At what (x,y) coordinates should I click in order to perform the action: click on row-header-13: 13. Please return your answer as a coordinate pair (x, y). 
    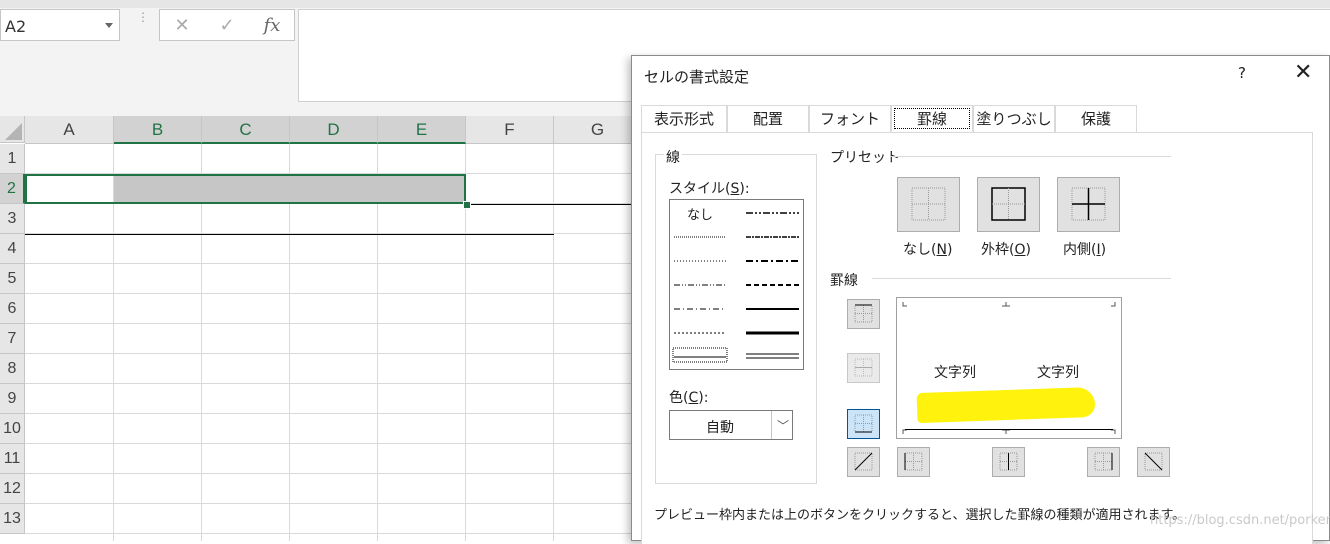
    Looking at the image, I should click on (12, 519).